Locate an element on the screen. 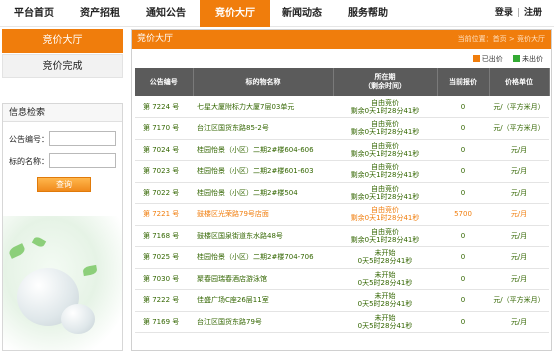 Image resolution: width=554 pixels, height=351 pixels. search-title: 信息检索 is located at coordinates (62, 113).